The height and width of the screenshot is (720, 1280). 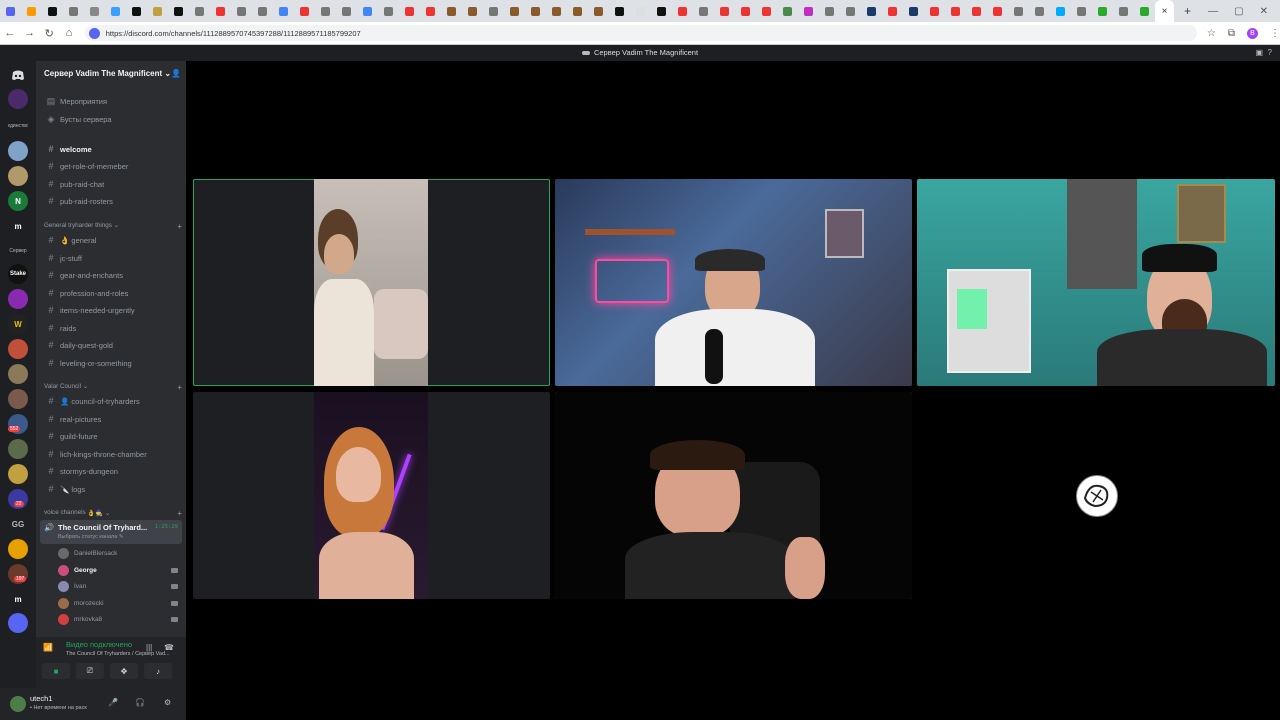 I want to click on signal-icon: 📶, so click(x=48, y=647).